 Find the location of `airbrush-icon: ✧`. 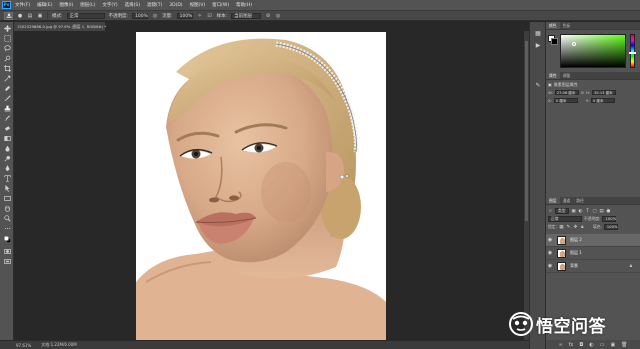

airbrush-icon: ✧ is located at coordinates (200, 16).